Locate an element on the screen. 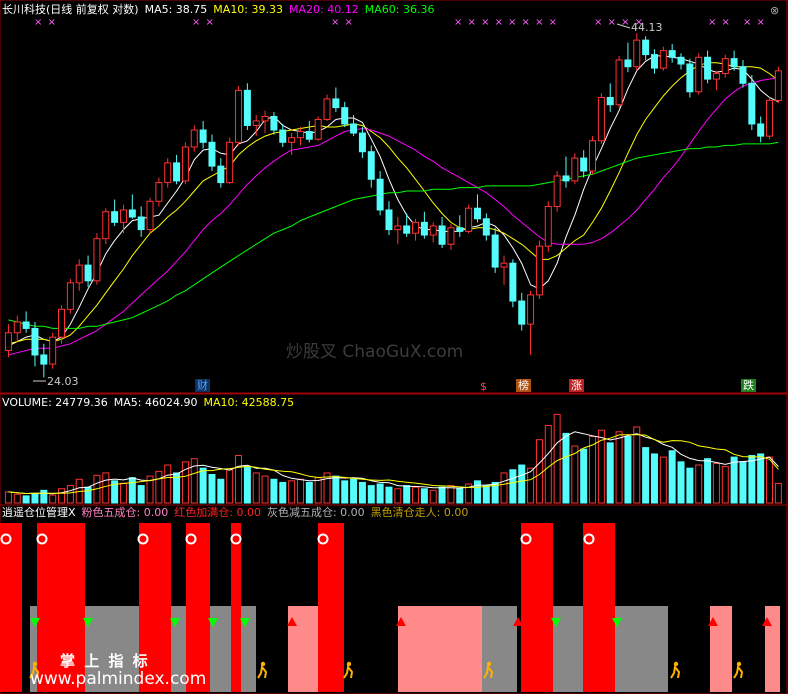 Image resolution: width=788 pixels, height=694 pixels. top-mark: × × × × is located at coordinates (479, 22).